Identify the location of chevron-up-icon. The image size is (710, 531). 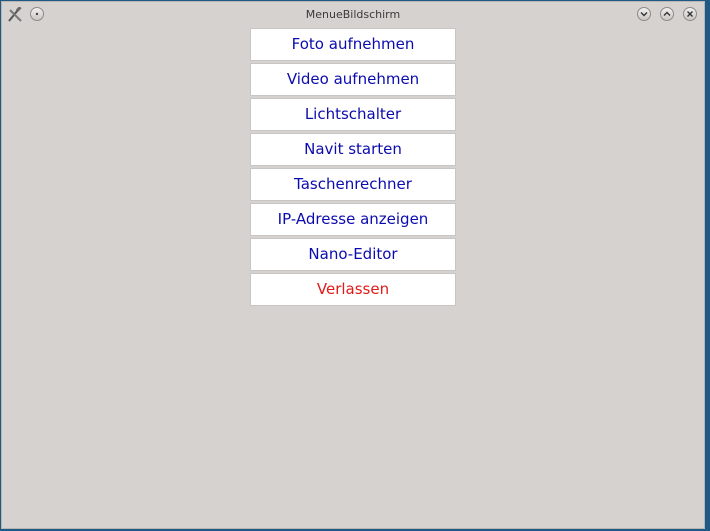
(667, 13).